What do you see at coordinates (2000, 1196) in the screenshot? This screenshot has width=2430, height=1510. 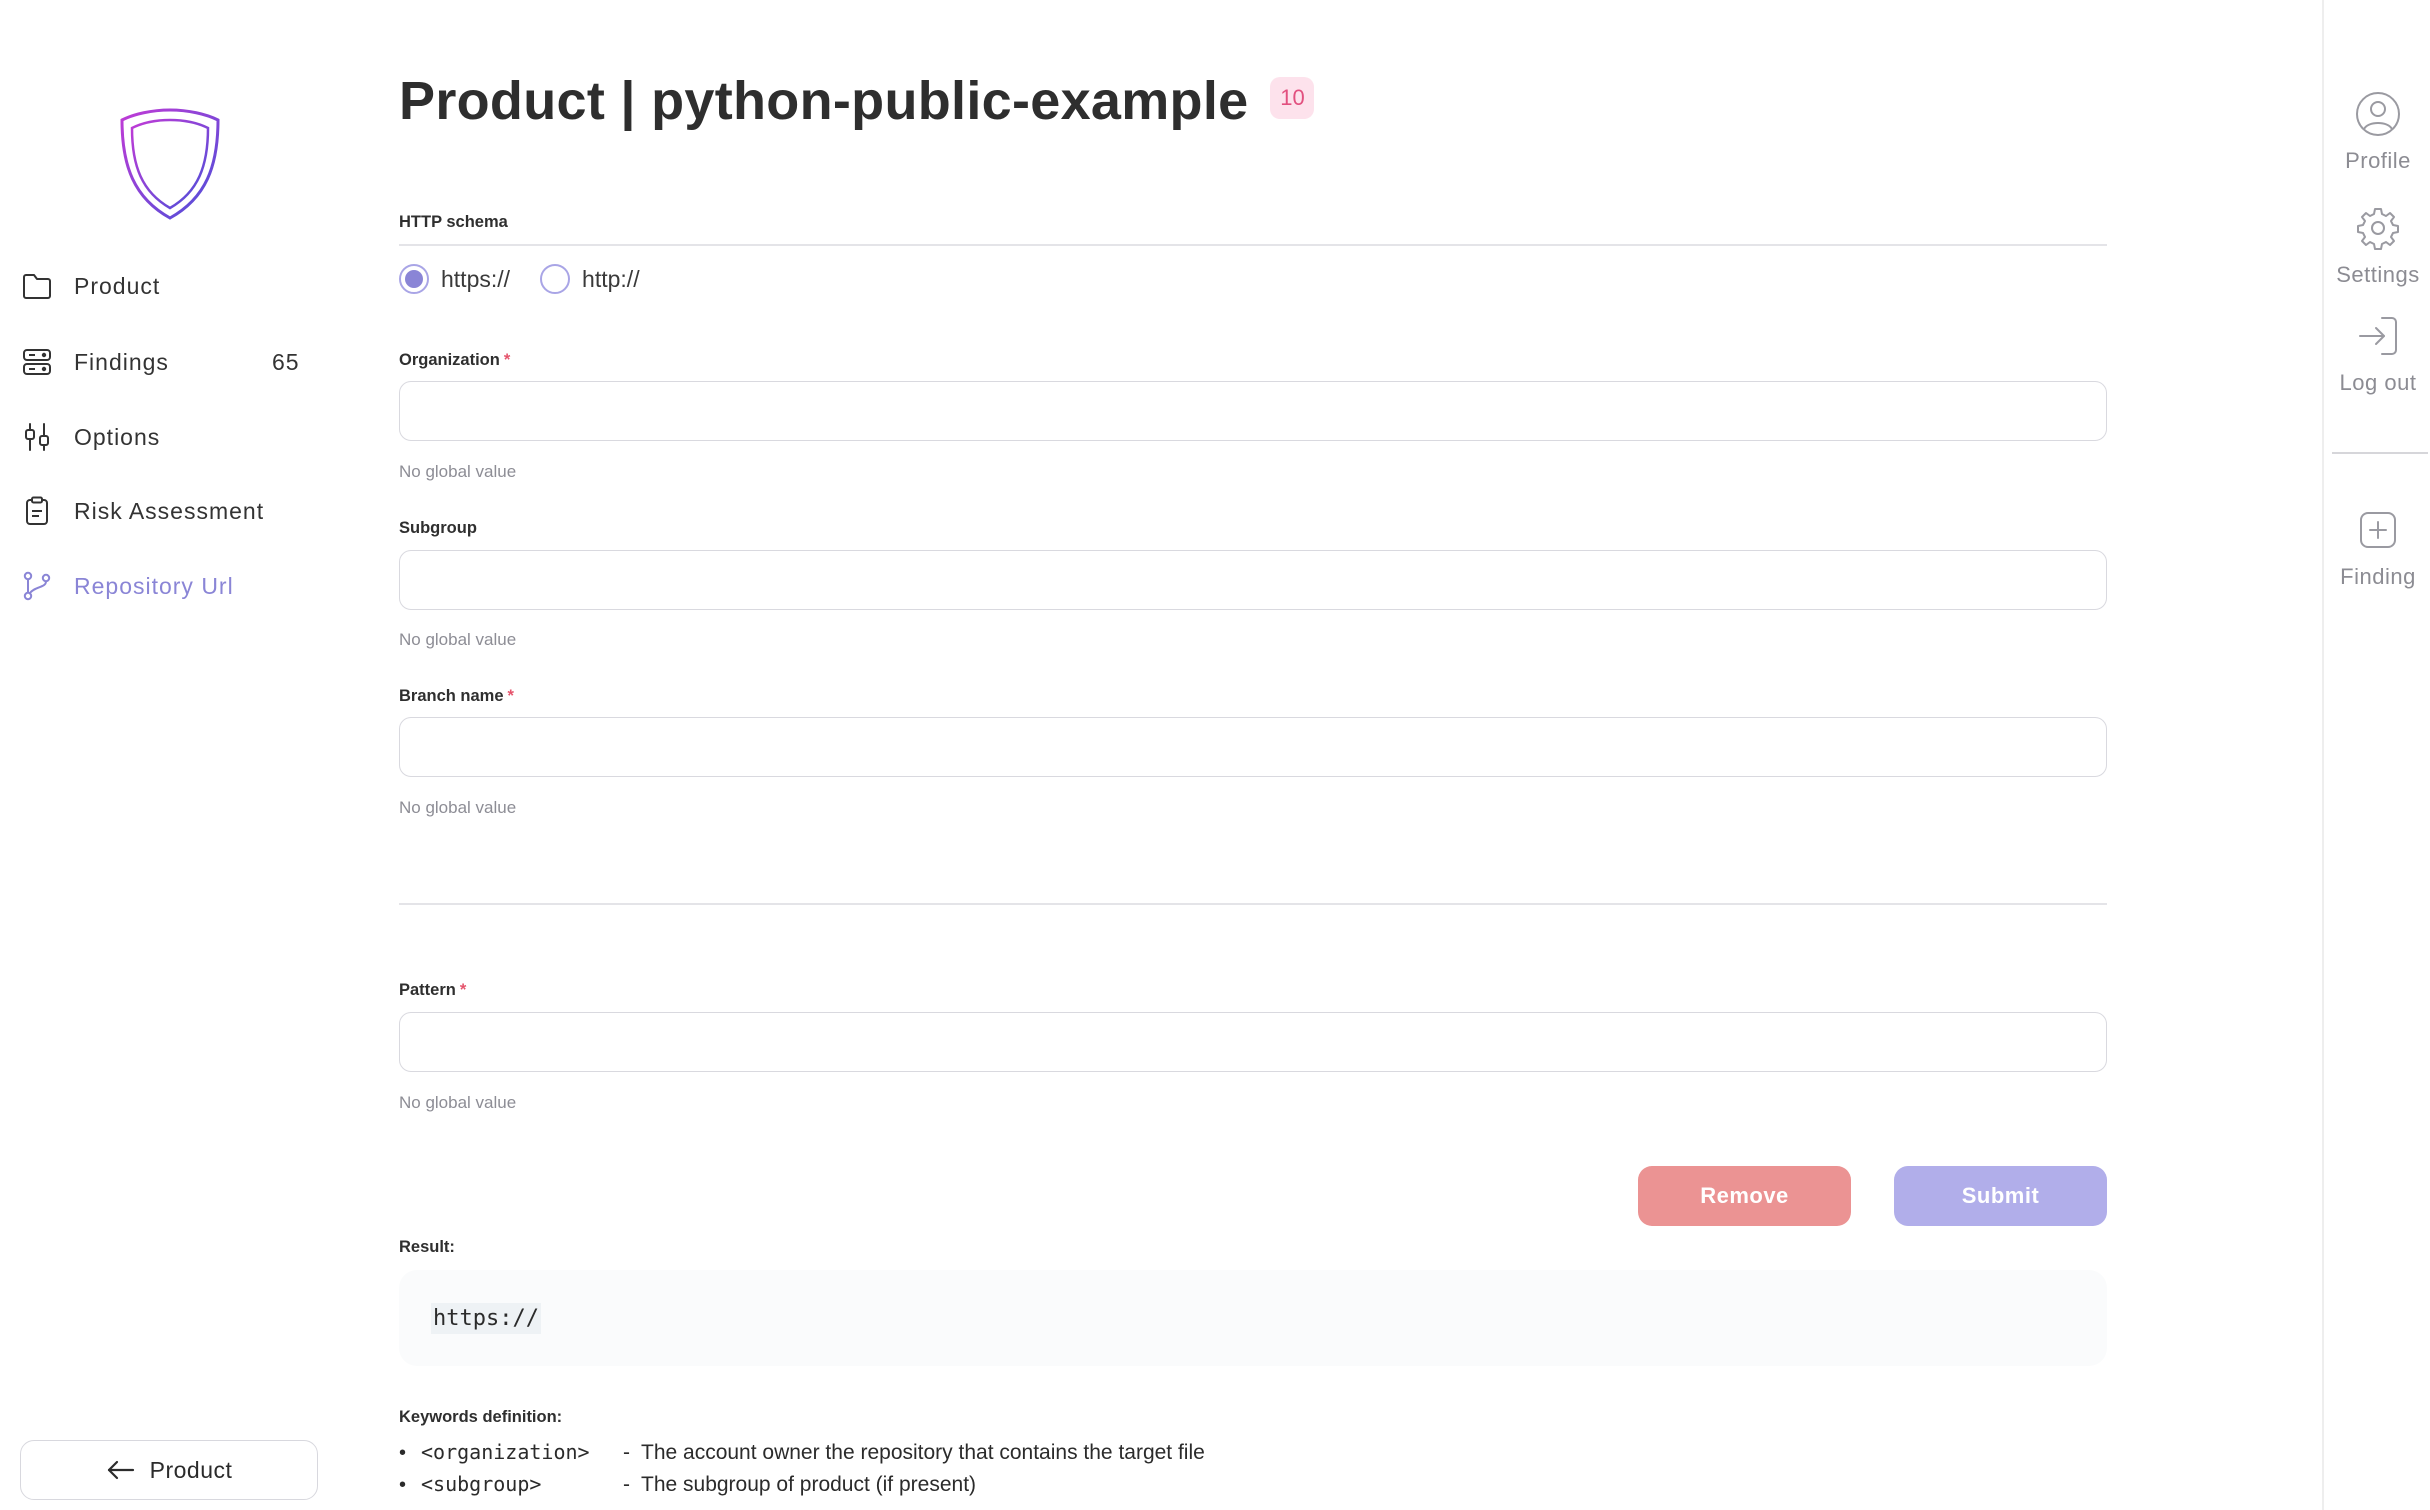 I see `submit-button: Submit` at bounding box center [2000, 1196].